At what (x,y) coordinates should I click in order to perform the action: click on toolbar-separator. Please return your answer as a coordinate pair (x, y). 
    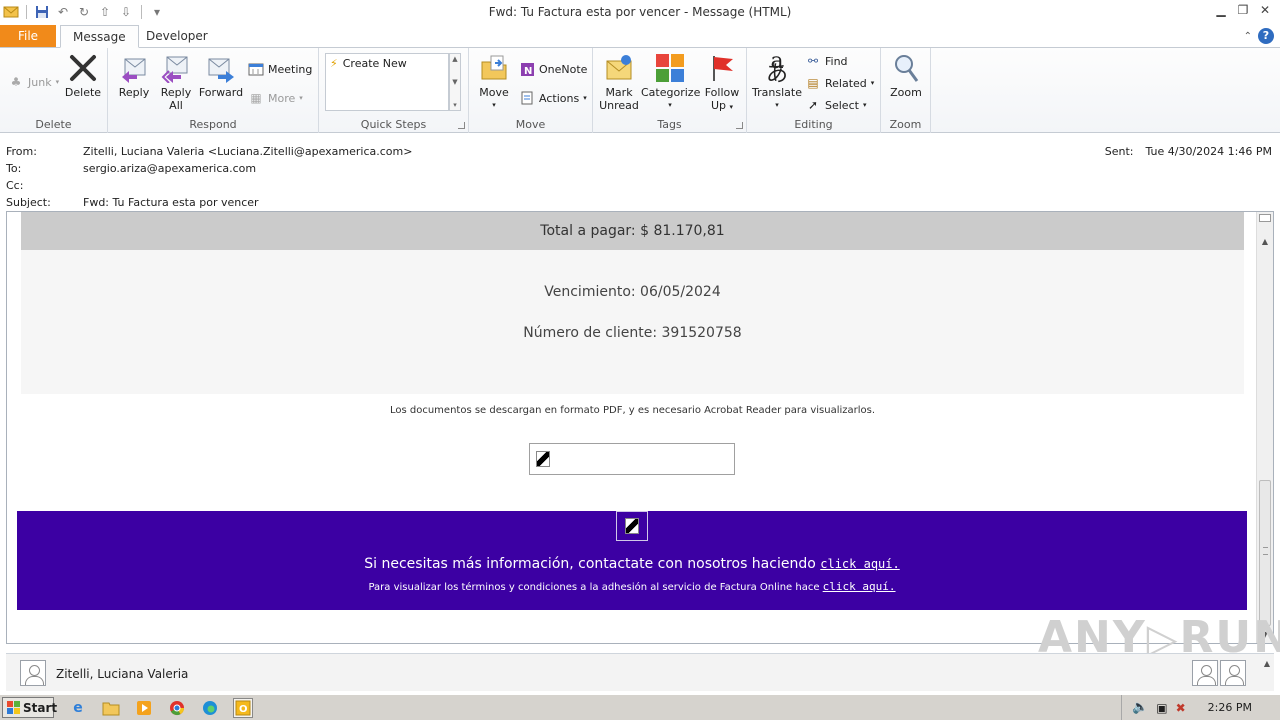
    Looking at the image, I should click on (141, 12).